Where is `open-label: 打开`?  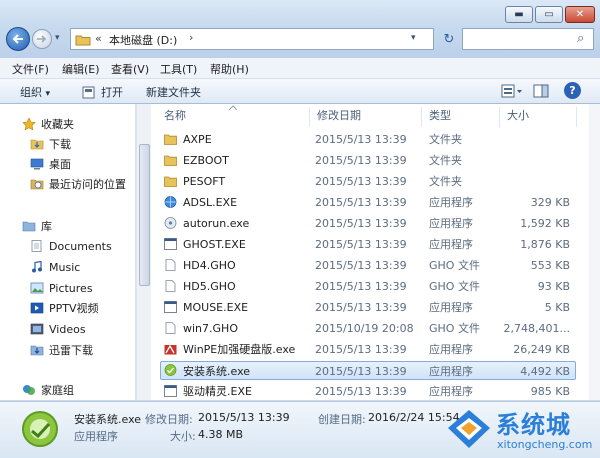 open-label: 打开 is located at coordinates (112, 92).